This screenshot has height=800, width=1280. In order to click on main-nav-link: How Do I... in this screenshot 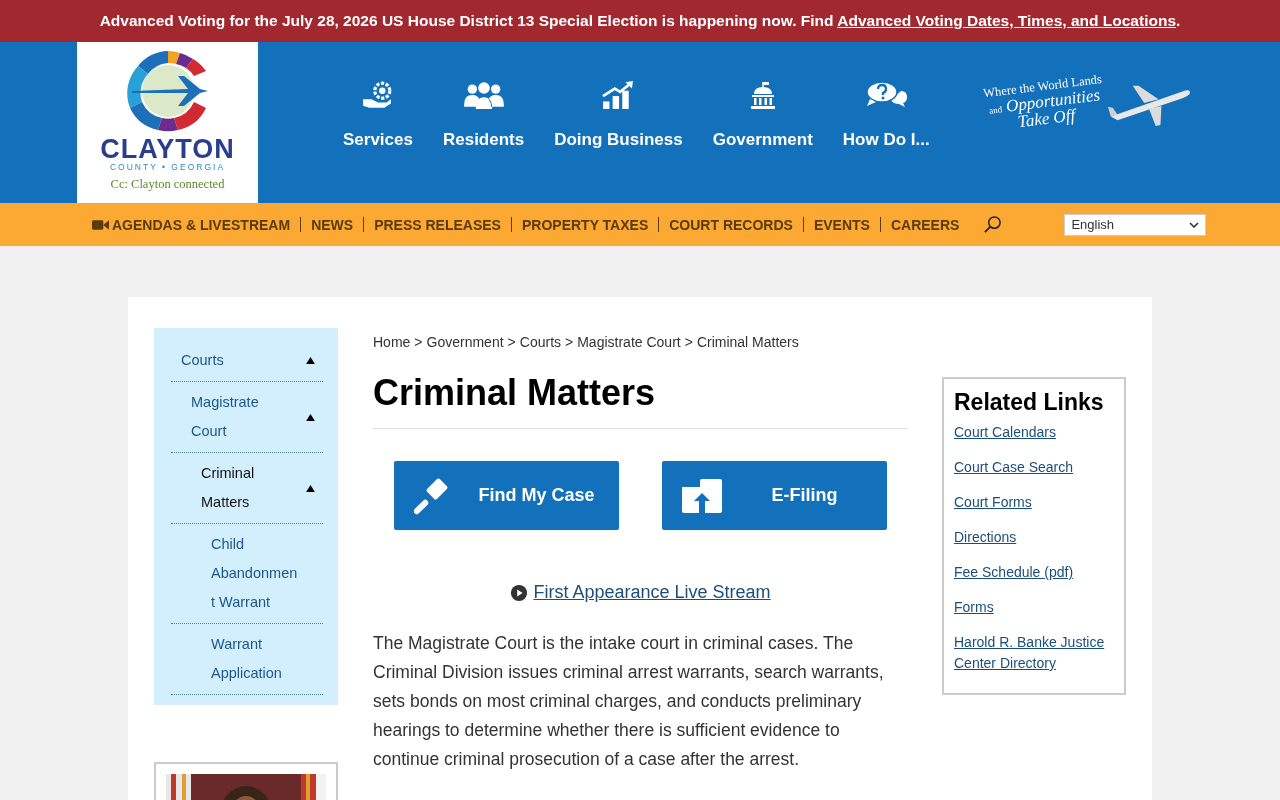, I will do `click(886, 115)`.